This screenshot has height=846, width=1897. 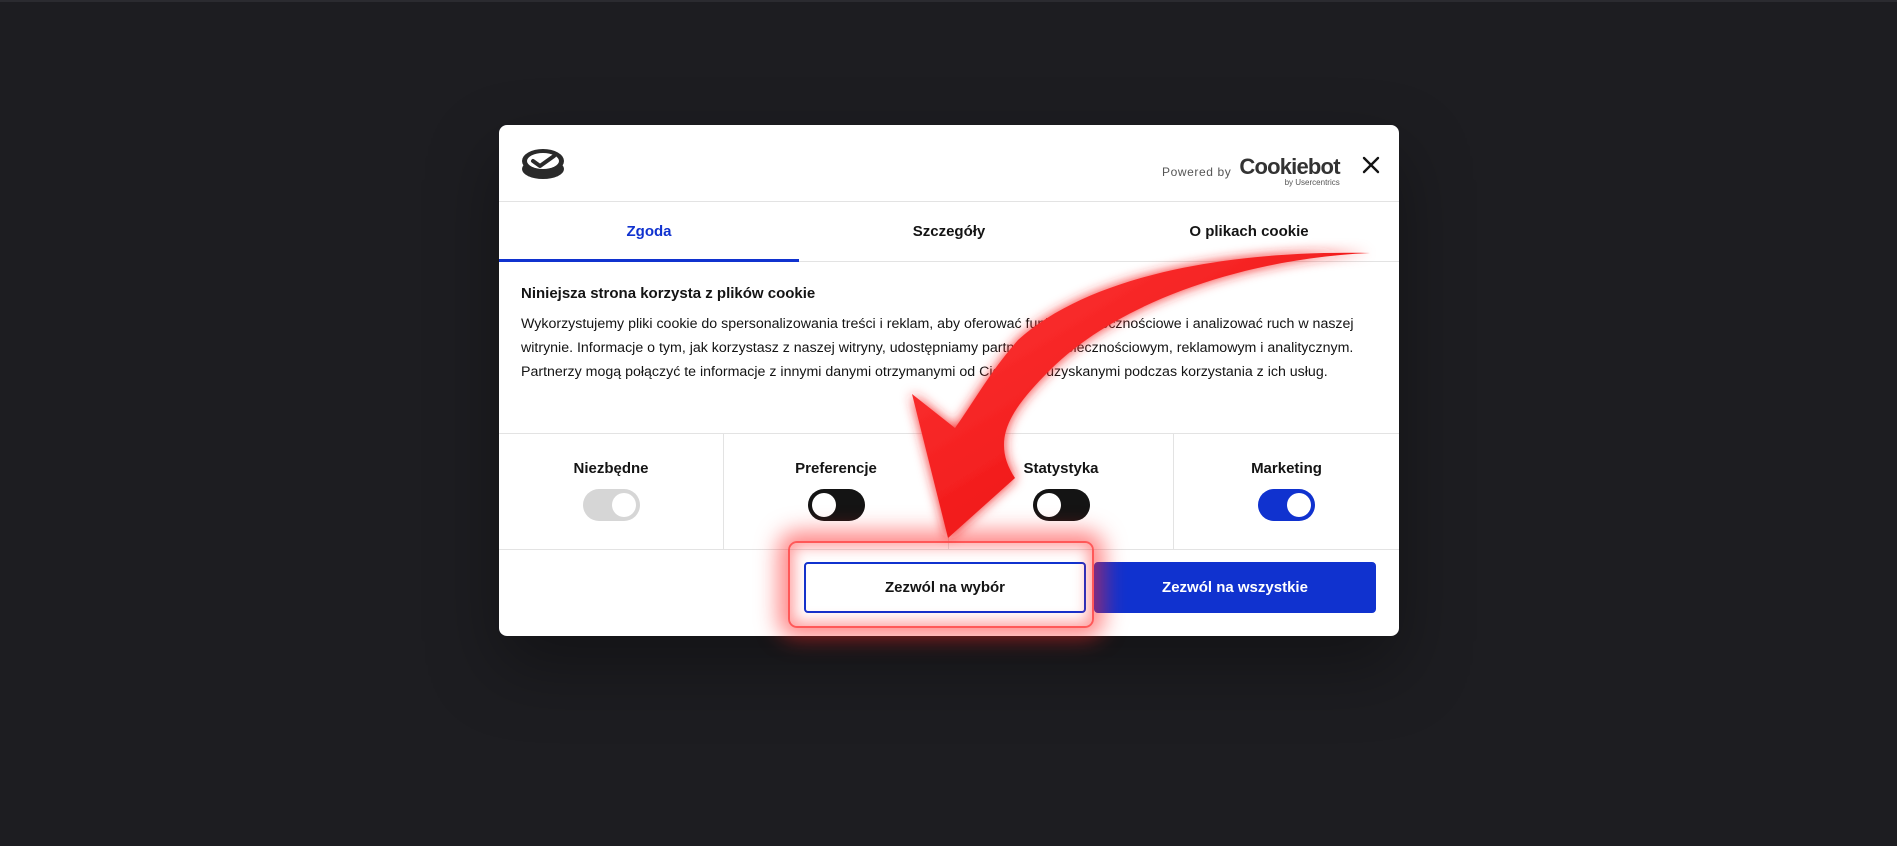 I want to click on tab-zgoda: Zgoda, so click(x=649, y=232).